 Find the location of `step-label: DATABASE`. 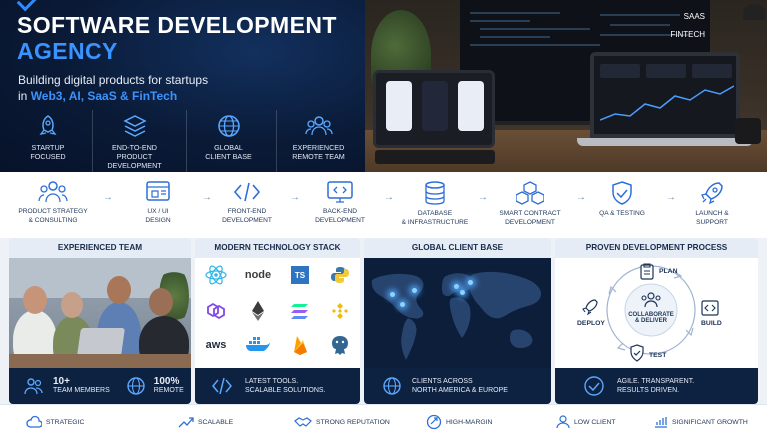

step-label: DATABASE is located at coordinates (435, 213).